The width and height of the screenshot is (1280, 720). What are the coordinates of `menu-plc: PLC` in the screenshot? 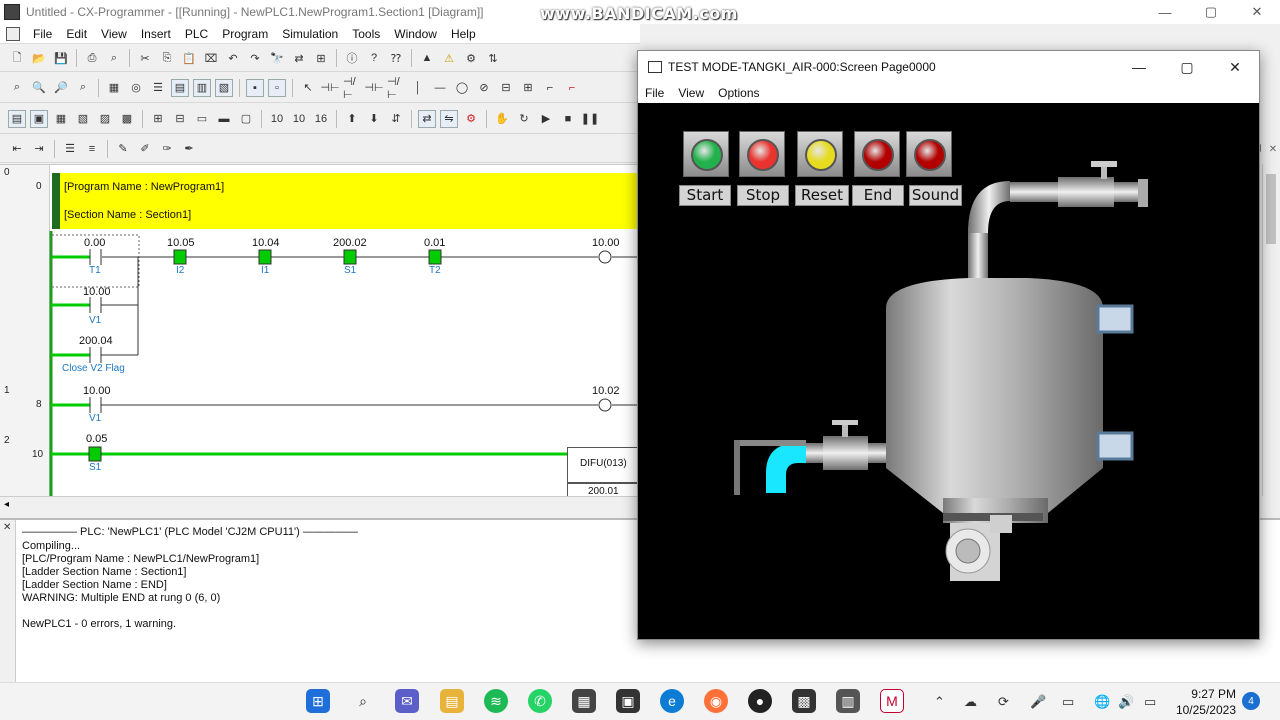 It's located at (196, 34).